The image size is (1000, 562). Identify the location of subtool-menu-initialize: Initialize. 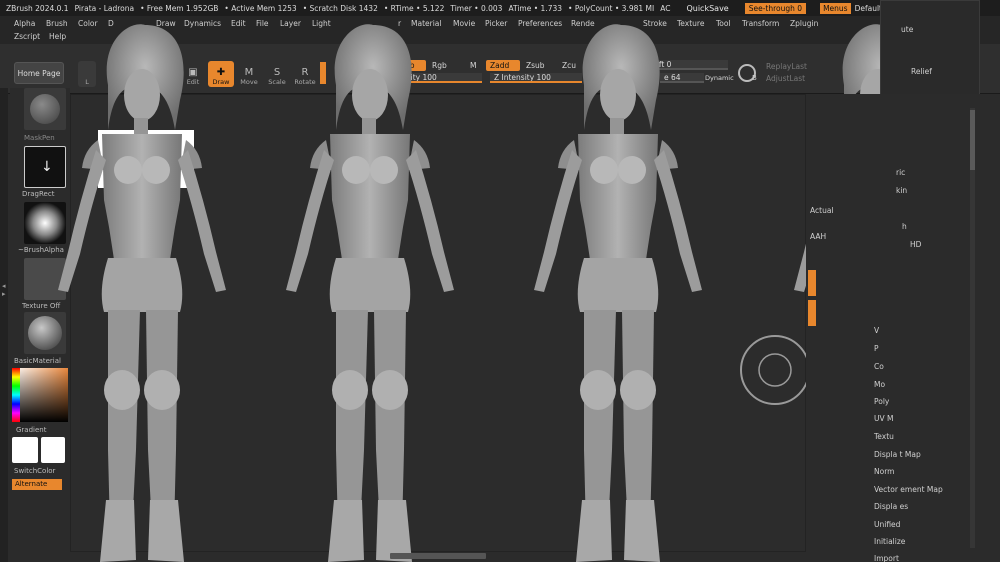
(889, 541).